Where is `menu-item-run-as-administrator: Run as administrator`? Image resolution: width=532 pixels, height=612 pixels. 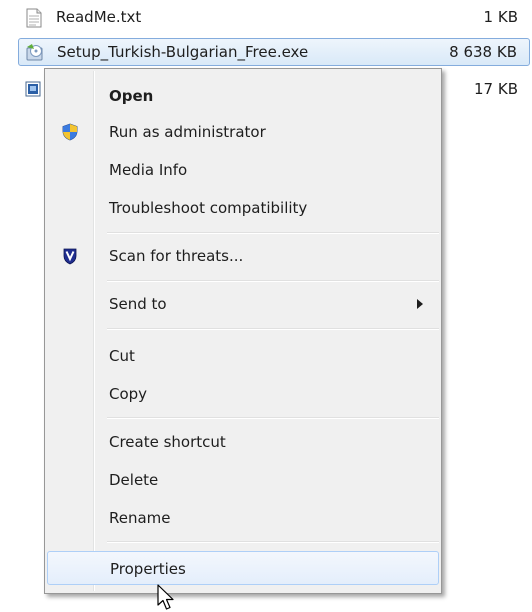
menu-item-run-as-administrator: Run as administrator is located at coordinates (243, 132).